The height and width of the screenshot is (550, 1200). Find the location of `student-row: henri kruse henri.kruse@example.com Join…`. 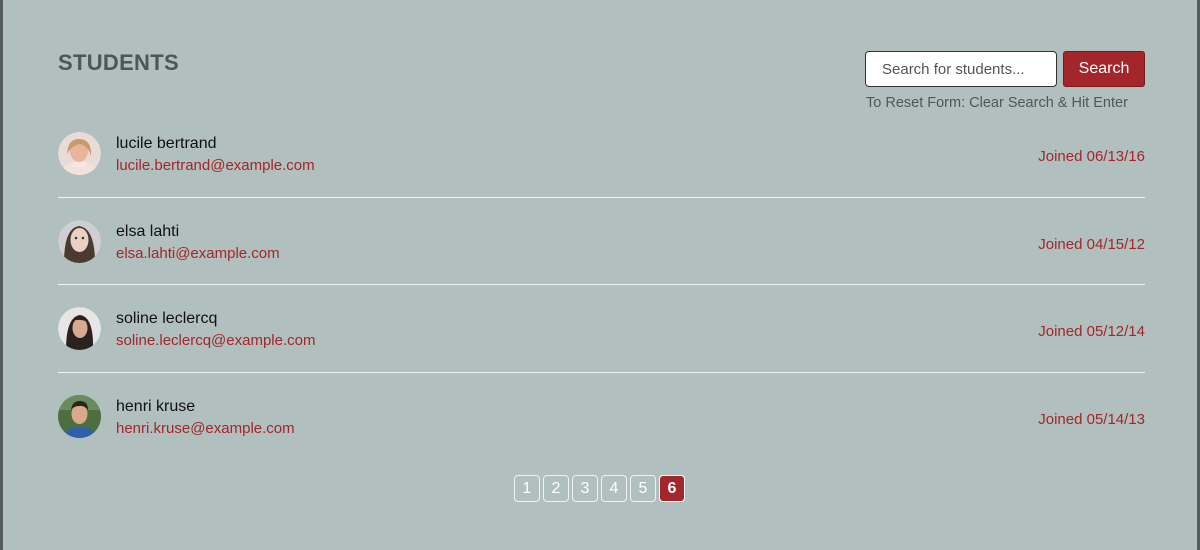

student-row: henri kruse henri.kruse@example.com Join… is located at coordinates (601, 417).